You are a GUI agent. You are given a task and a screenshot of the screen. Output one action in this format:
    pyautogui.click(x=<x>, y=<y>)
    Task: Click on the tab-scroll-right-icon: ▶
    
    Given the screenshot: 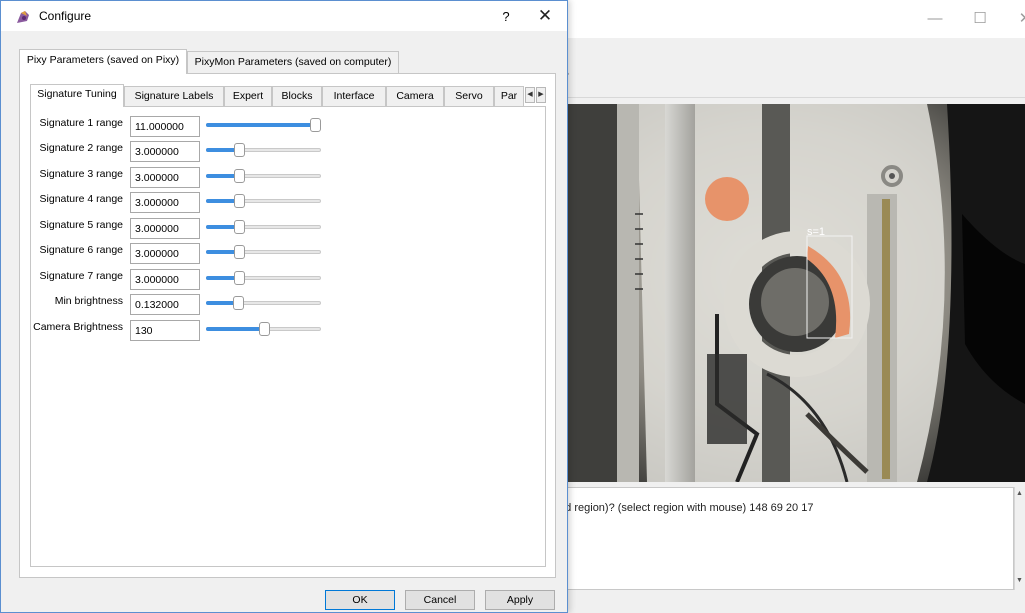 What is the action you would take?
    pyautogui.click(x=541, y=95)
    